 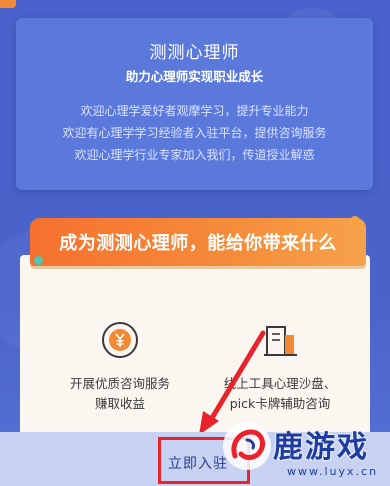 I want to click on intro-line: 欢迎心理学爱好者观摩学习，提升专业能力, so click(x=194, y=111).